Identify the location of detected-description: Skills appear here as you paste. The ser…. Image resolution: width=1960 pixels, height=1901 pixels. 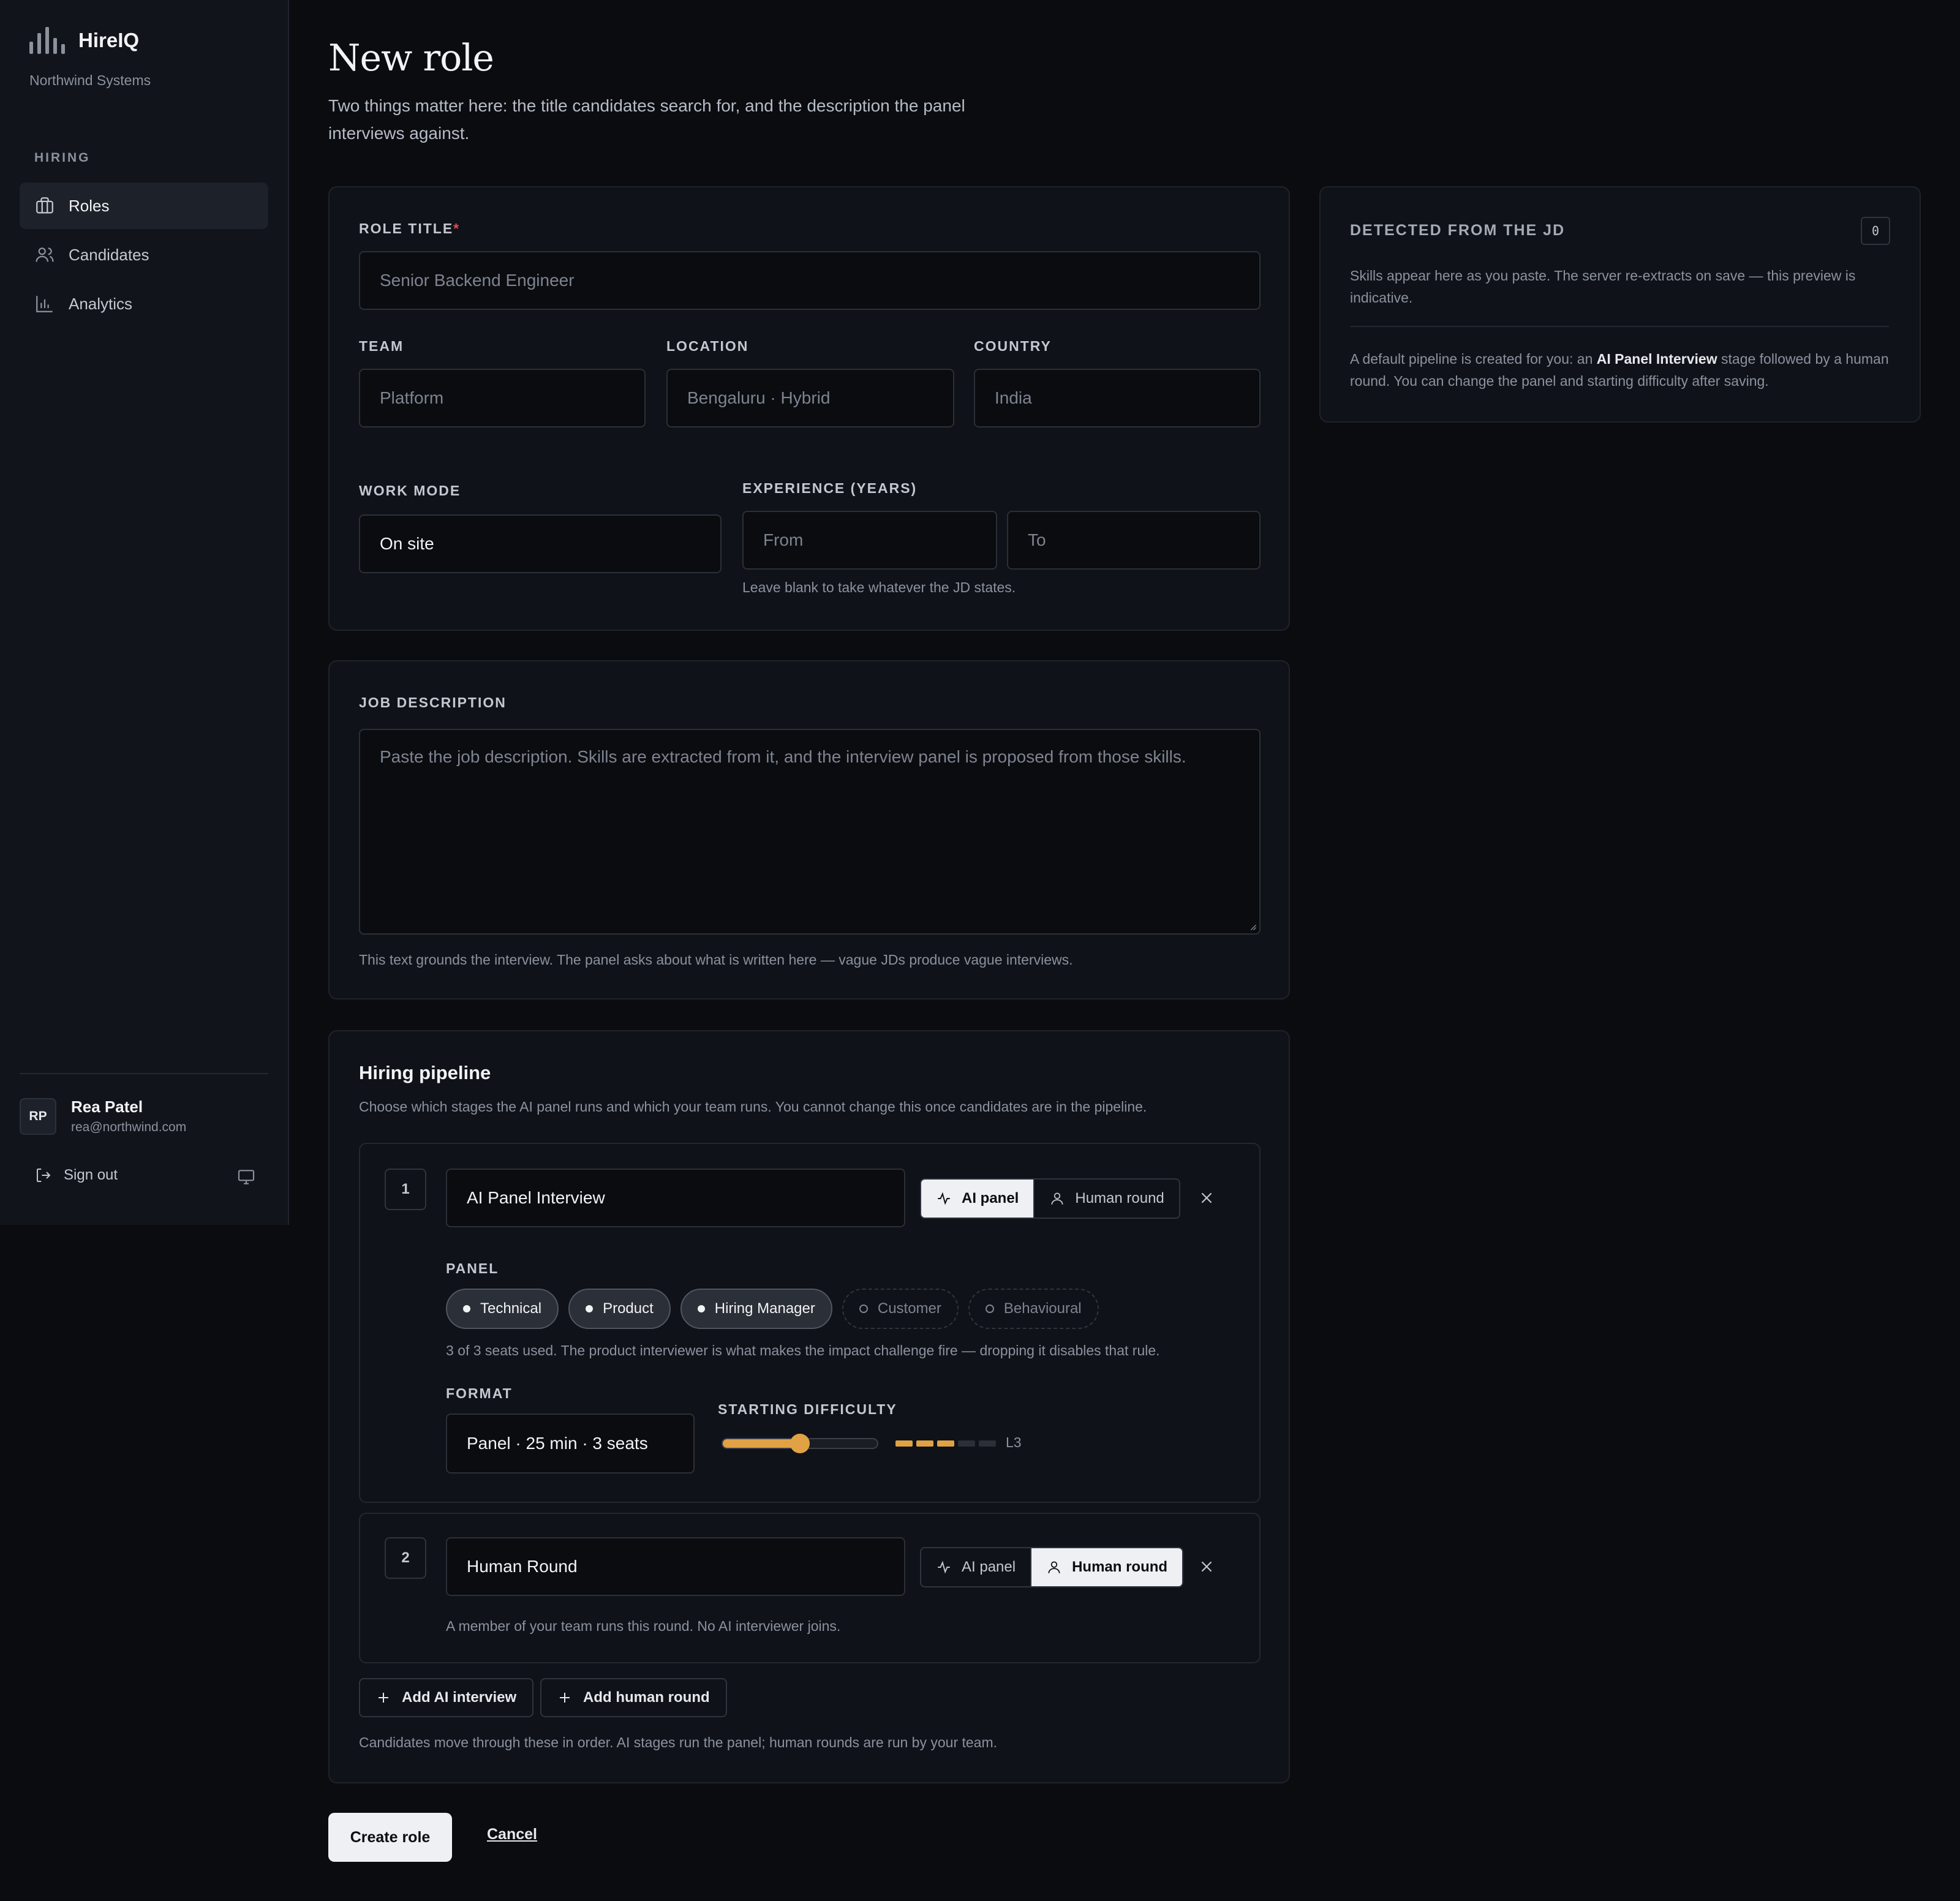
(1603, 287).